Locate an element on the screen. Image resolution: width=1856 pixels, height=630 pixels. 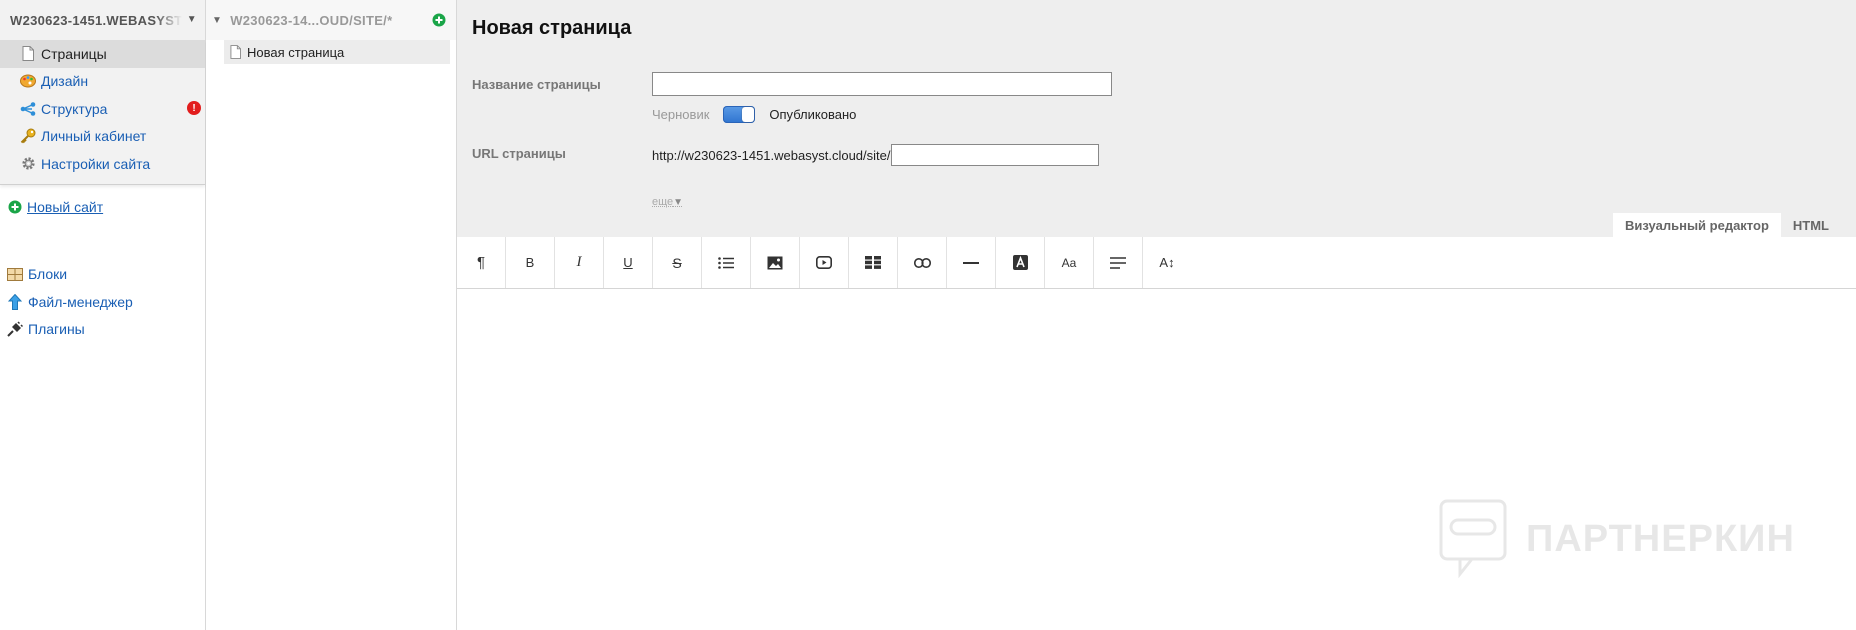
sidebar-item-design: Дизайн is located at coordinates (102, 82).